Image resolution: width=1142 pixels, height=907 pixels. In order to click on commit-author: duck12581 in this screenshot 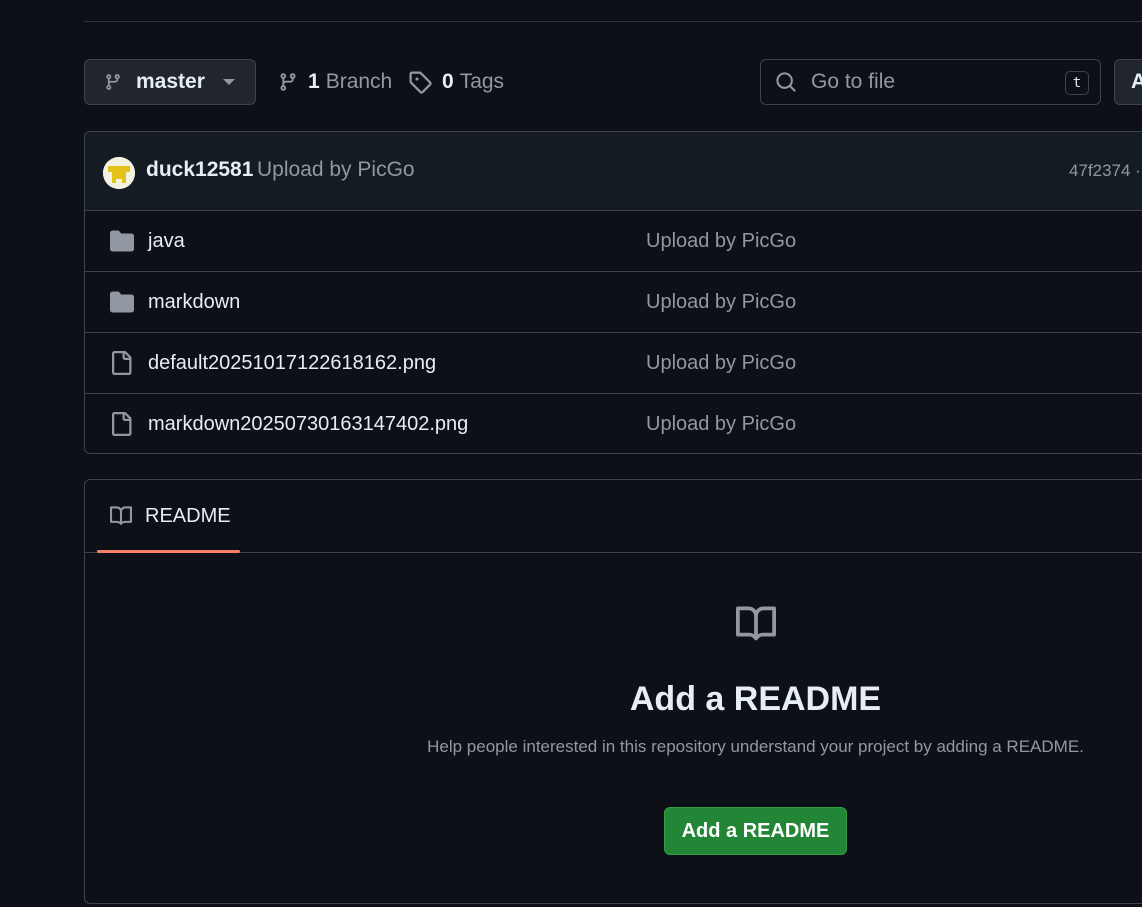, I will do `click(199, 170)`.